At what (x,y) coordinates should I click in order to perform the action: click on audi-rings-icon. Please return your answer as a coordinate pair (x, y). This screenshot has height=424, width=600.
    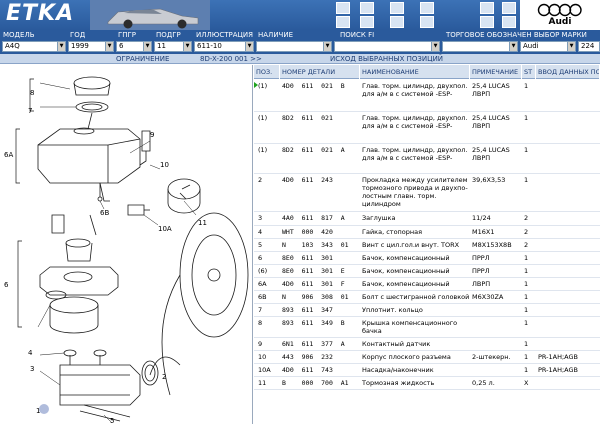
    Looking at the image, I should click on (559, 10).